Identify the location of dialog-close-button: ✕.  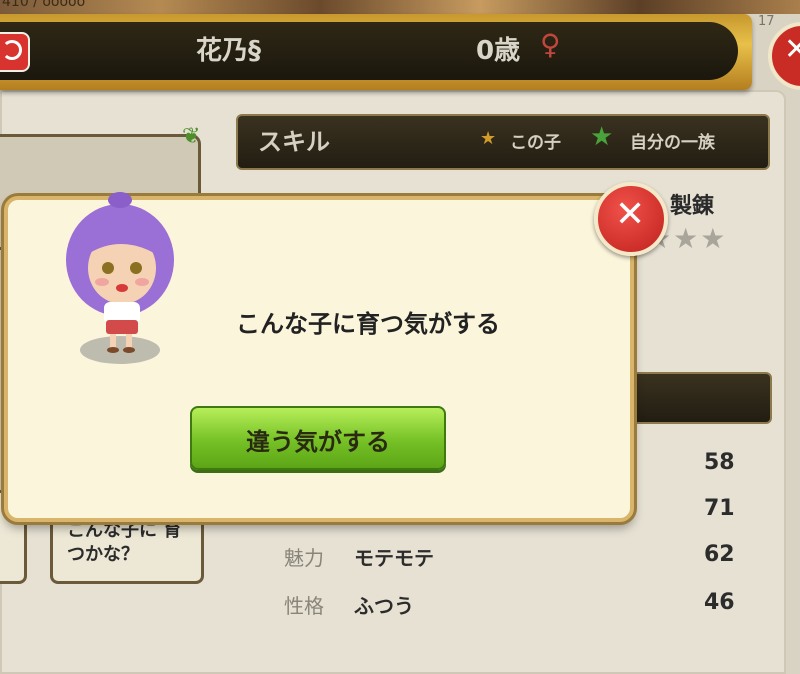
(631, 219).